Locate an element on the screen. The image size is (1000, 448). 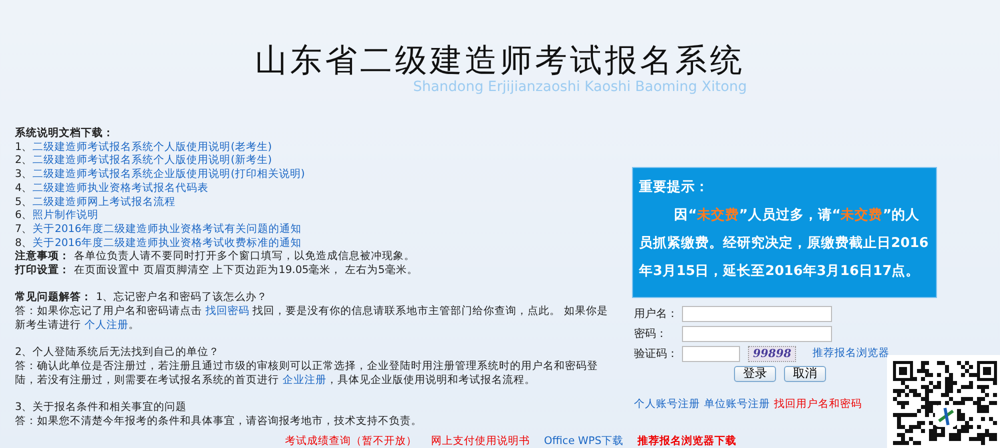
document-link: 关于2016年度二级建造师执业资格考试有关问题的通知 is located at coordinates (167, 229).